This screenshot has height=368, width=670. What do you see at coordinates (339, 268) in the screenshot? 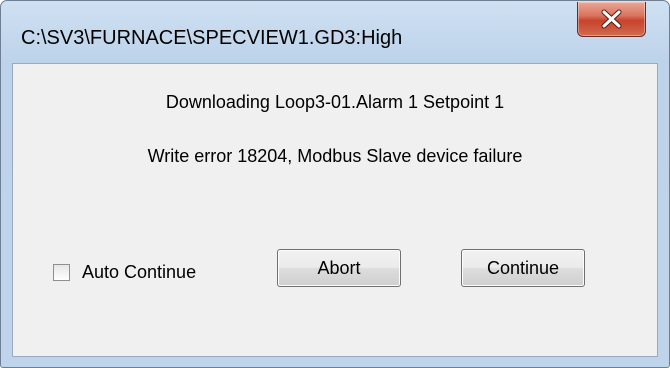
I see `abort-button: Abort` at bounding box center [339, 268].